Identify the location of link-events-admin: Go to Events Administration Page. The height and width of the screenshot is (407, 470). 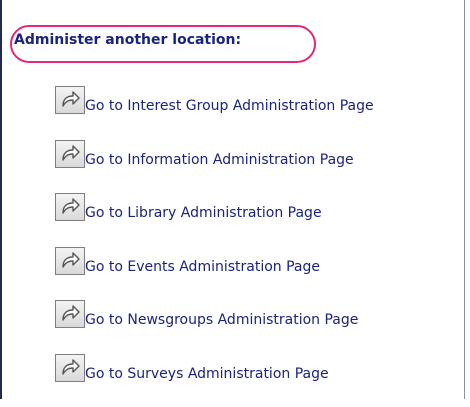
(214, 261).